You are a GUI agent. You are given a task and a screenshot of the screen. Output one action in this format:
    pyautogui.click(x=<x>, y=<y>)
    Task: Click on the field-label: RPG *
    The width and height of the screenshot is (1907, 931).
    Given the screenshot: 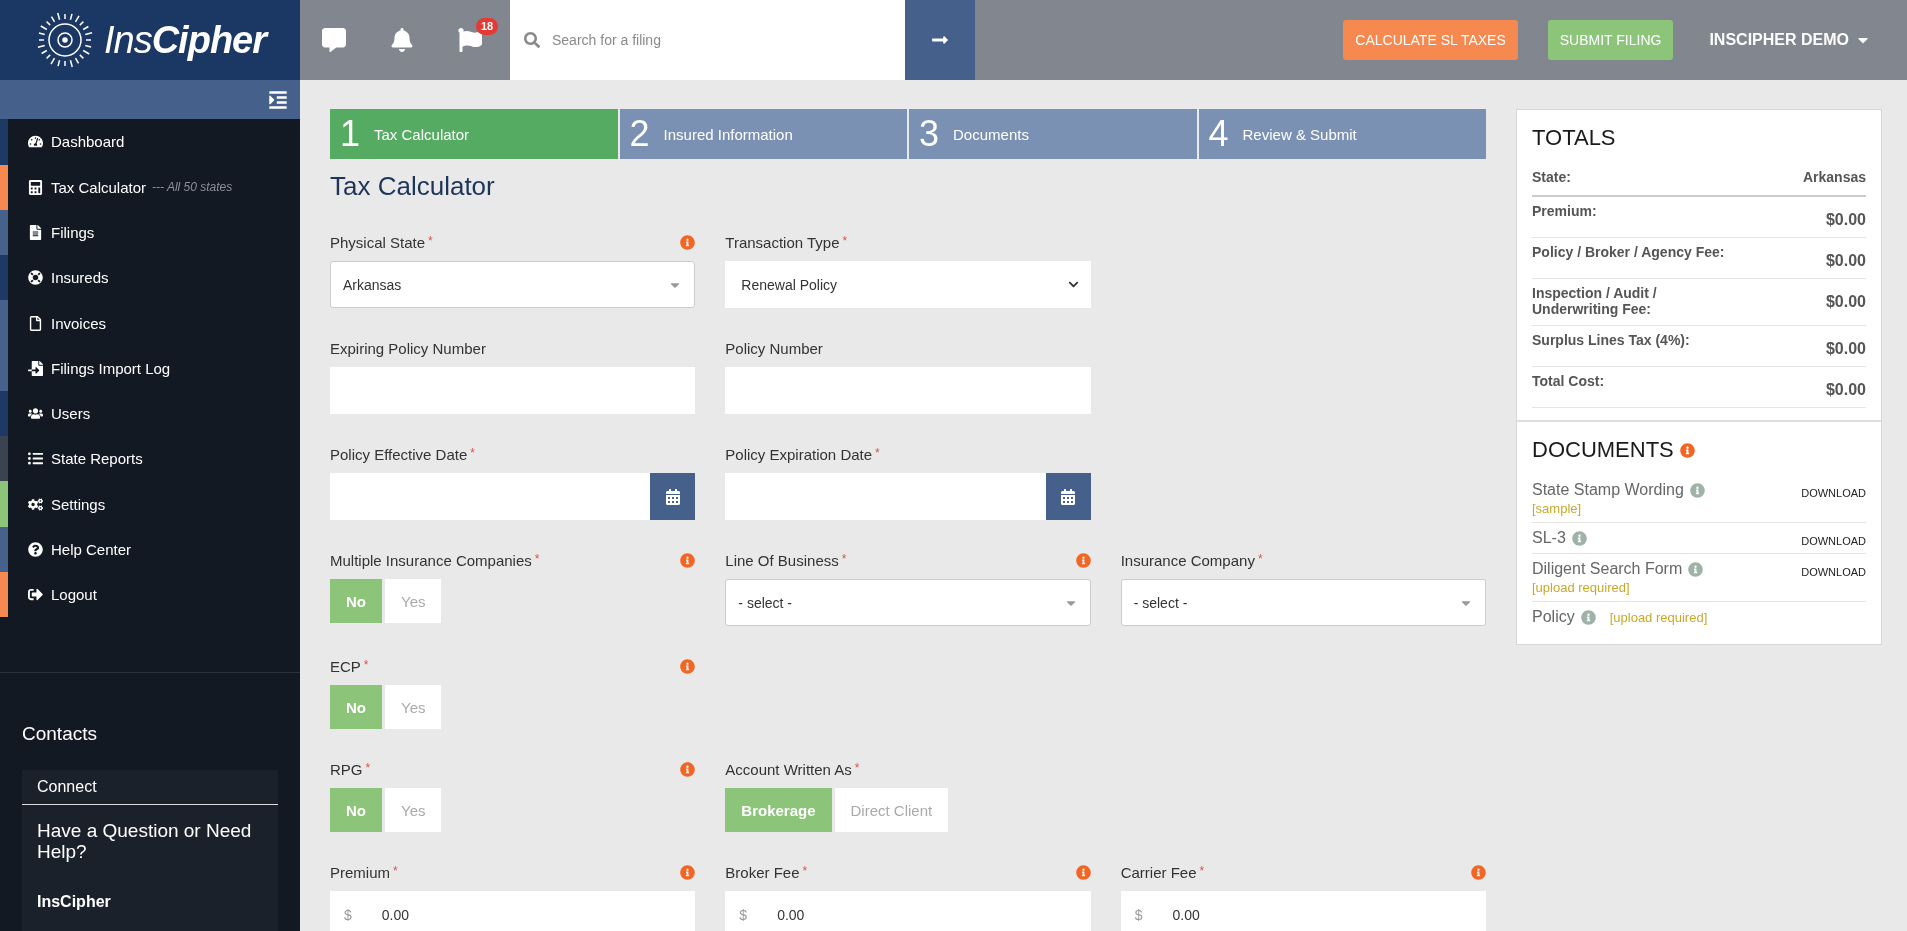 What is the action you would take?
    pyautogui.click(x=350, y=769)
    